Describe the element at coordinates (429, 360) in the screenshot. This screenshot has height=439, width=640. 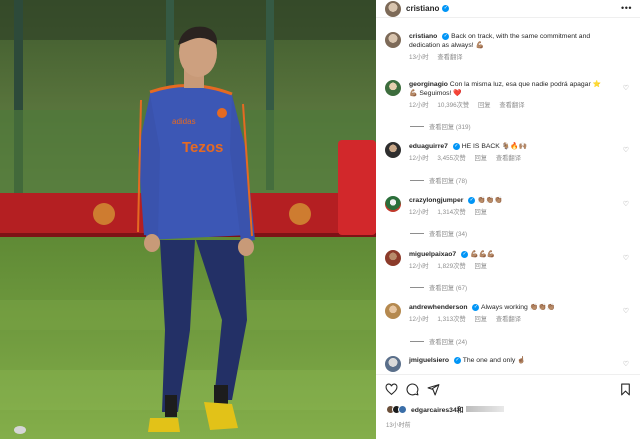
I see `comment-username: jmiguelsiero` at that location.